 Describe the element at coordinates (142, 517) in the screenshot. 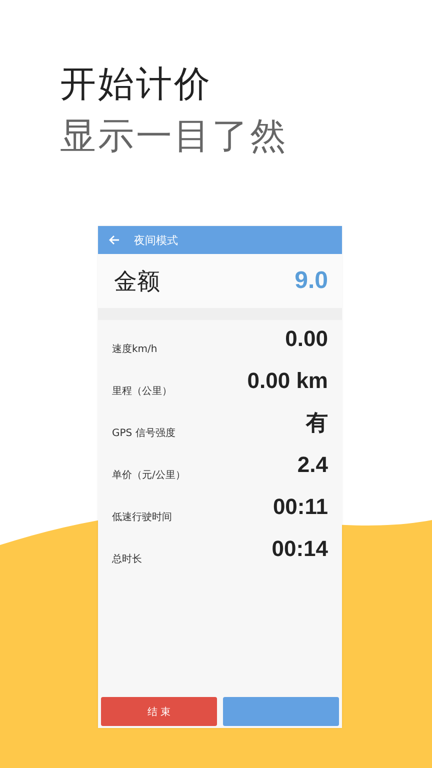

I see `metric-label: 低速行驶时间` at that location.